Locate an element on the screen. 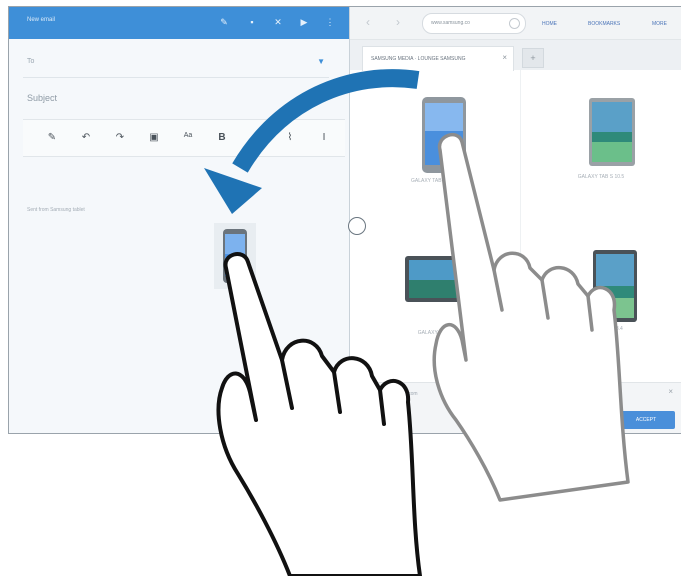 Image resolution: width=681 pixels, height=576 pixels. email-header: New email ✎ ▪ ✕ ▶ ⋮ is located at coordinates (179, 23).